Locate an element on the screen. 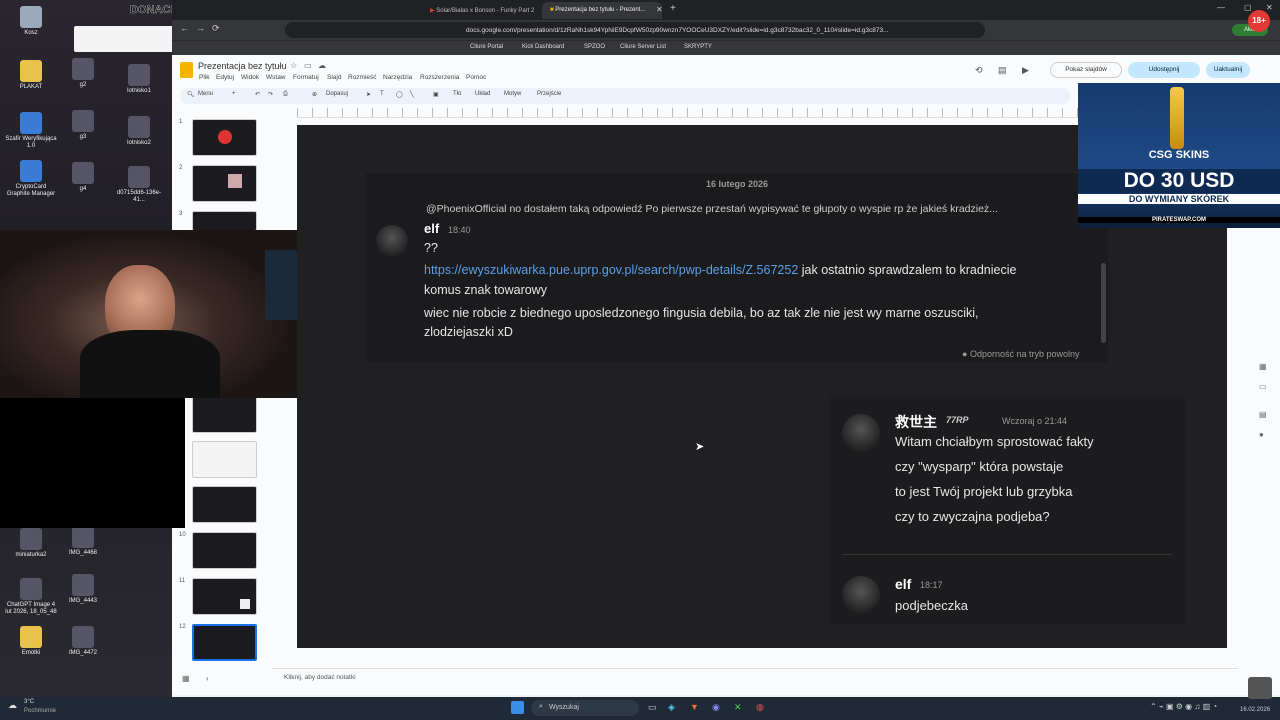  reload-icon: ⟳ is located at coordinates (216, 28).